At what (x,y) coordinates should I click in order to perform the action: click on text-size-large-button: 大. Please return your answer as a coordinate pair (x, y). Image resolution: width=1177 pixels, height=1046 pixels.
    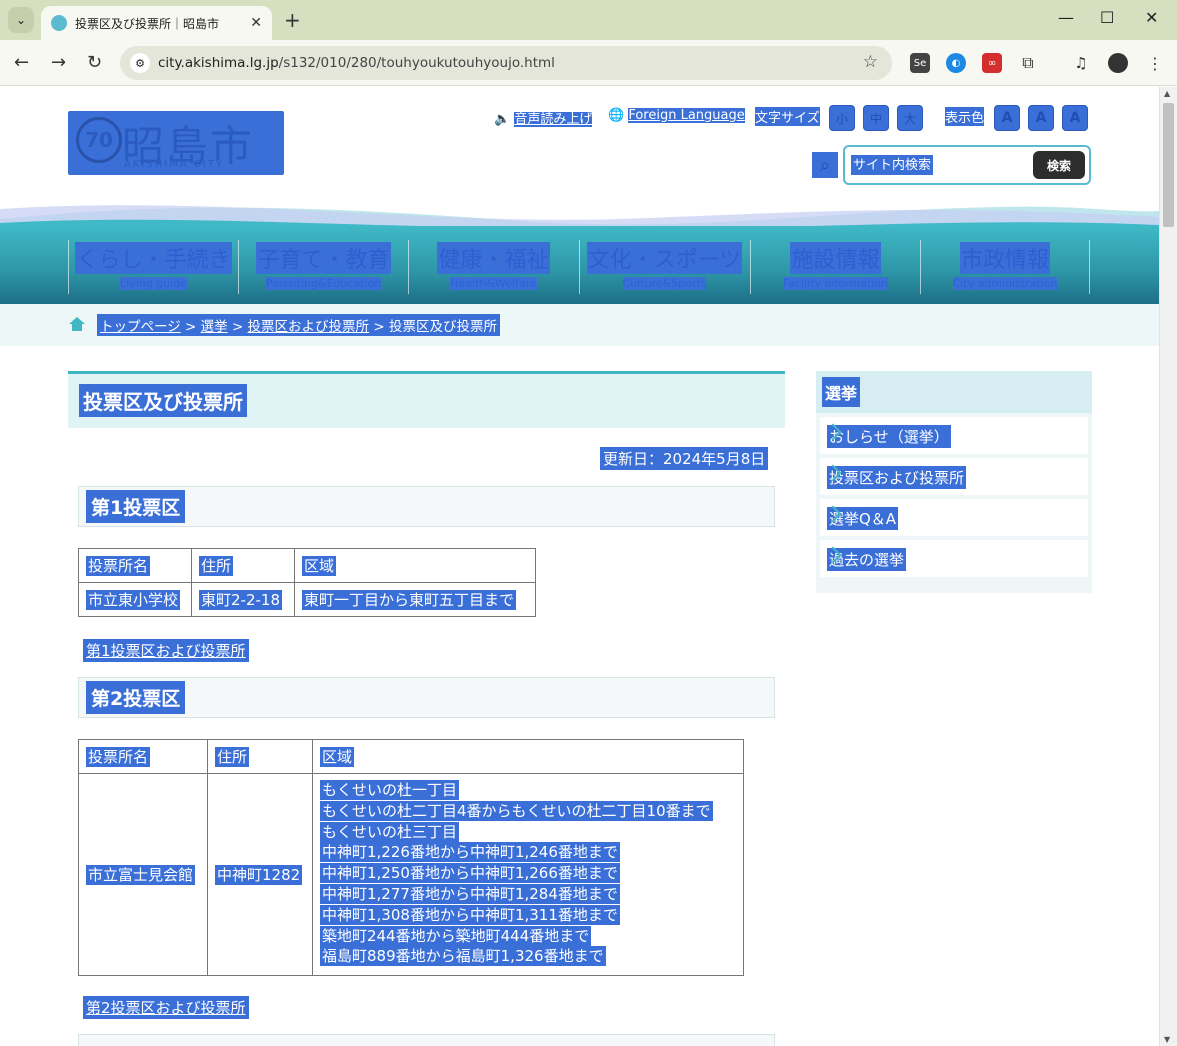
    Looking at the image, I should click on (910, 118).